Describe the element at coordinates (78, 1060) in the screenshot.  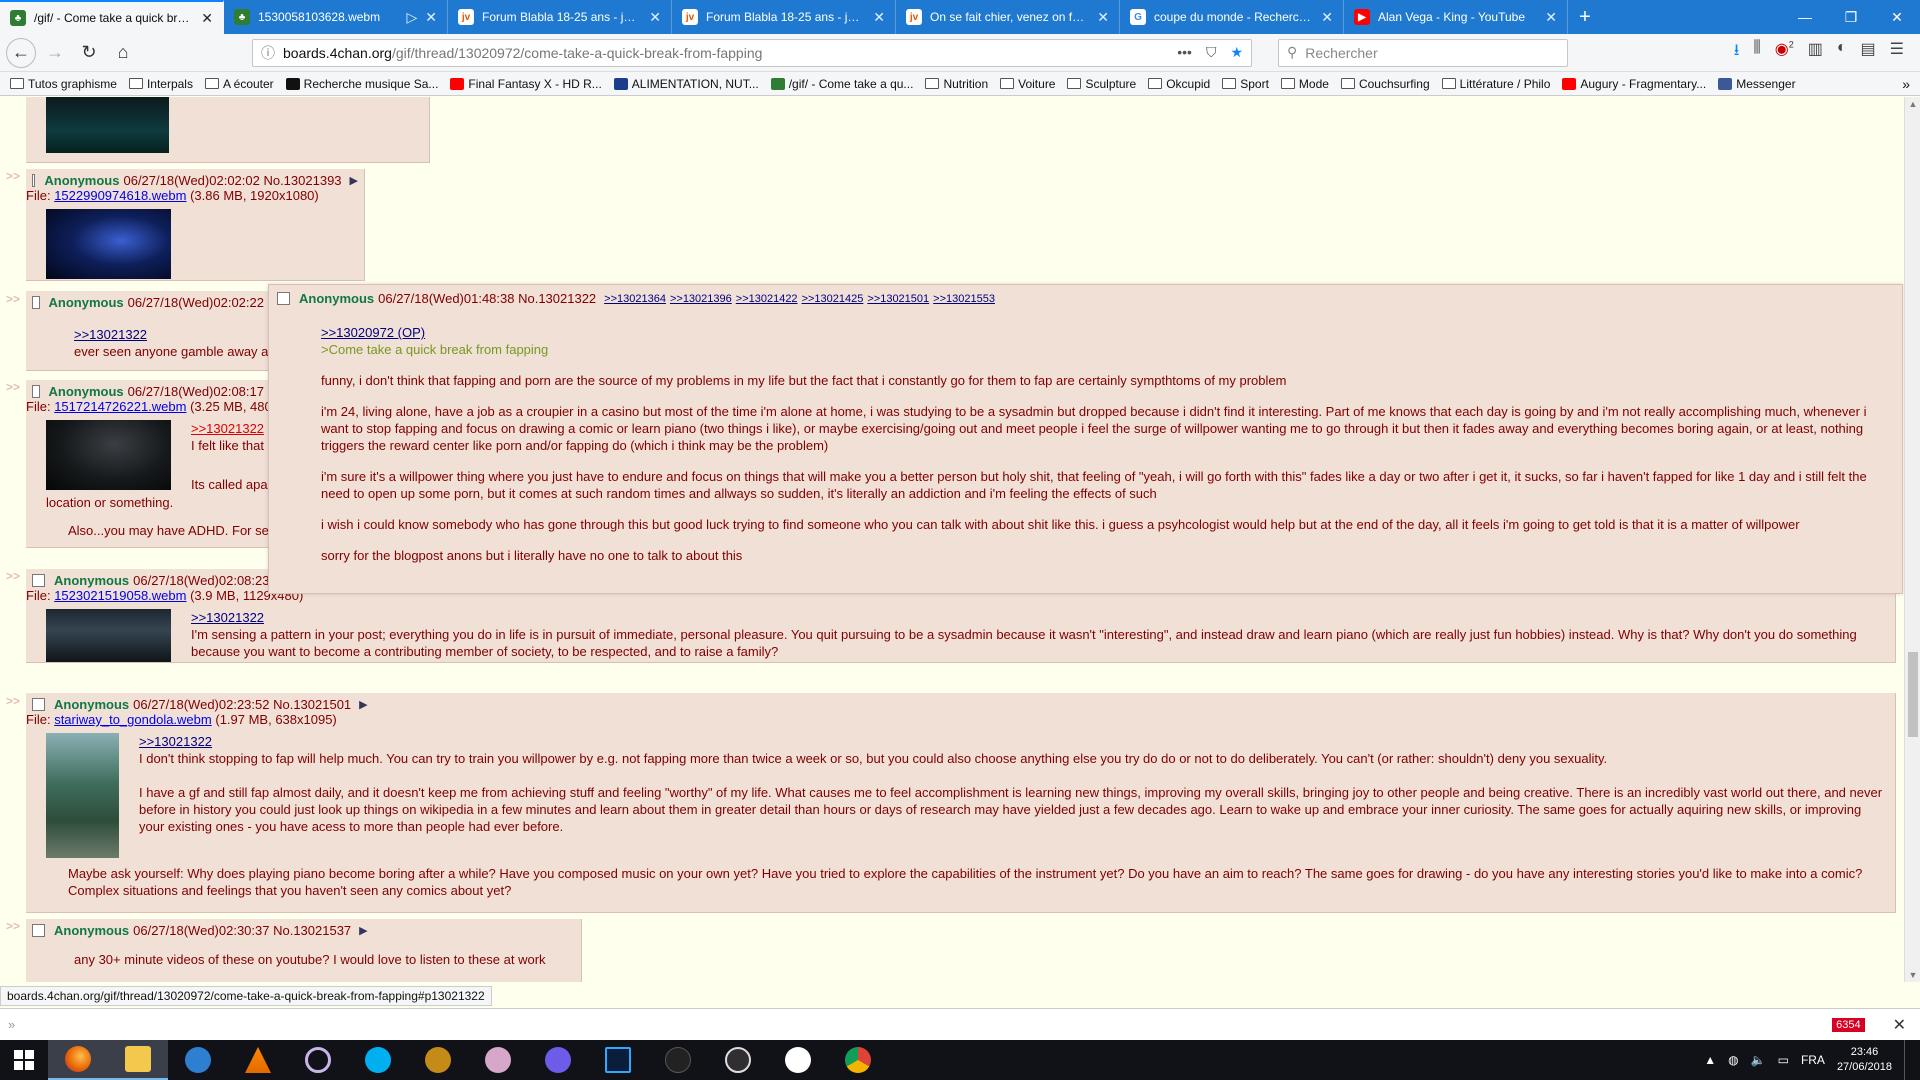
I see `firefox-icon` at that location.